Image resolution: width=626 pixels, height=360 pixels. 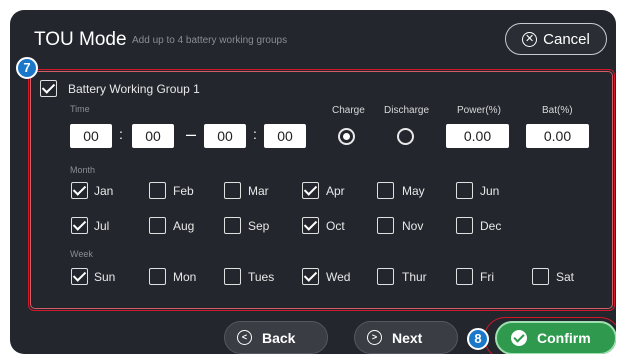 I want to click on week-label-sun: Sun, so click(x=105, y=277).